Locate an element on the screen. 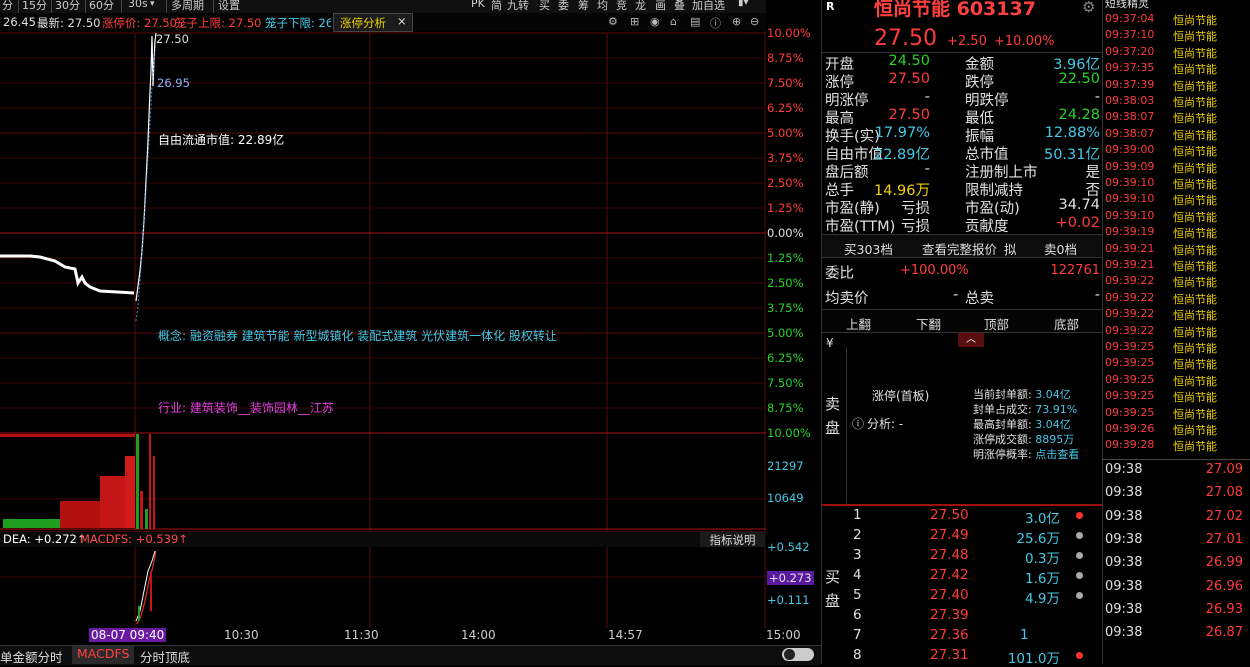 This screenshot has width=1250, height=667. weibi-row: 委比 +100.00% 122761 is located at coordinates (962, 272).